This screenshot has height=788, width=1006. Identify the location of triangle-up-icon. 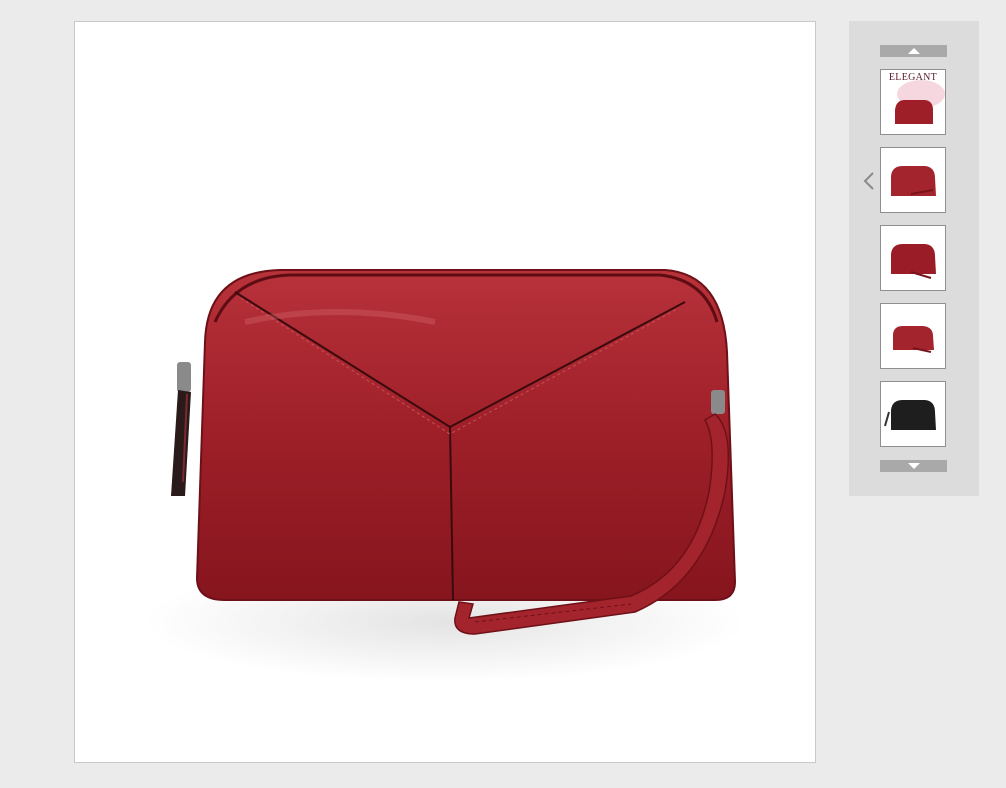
(914, 51).